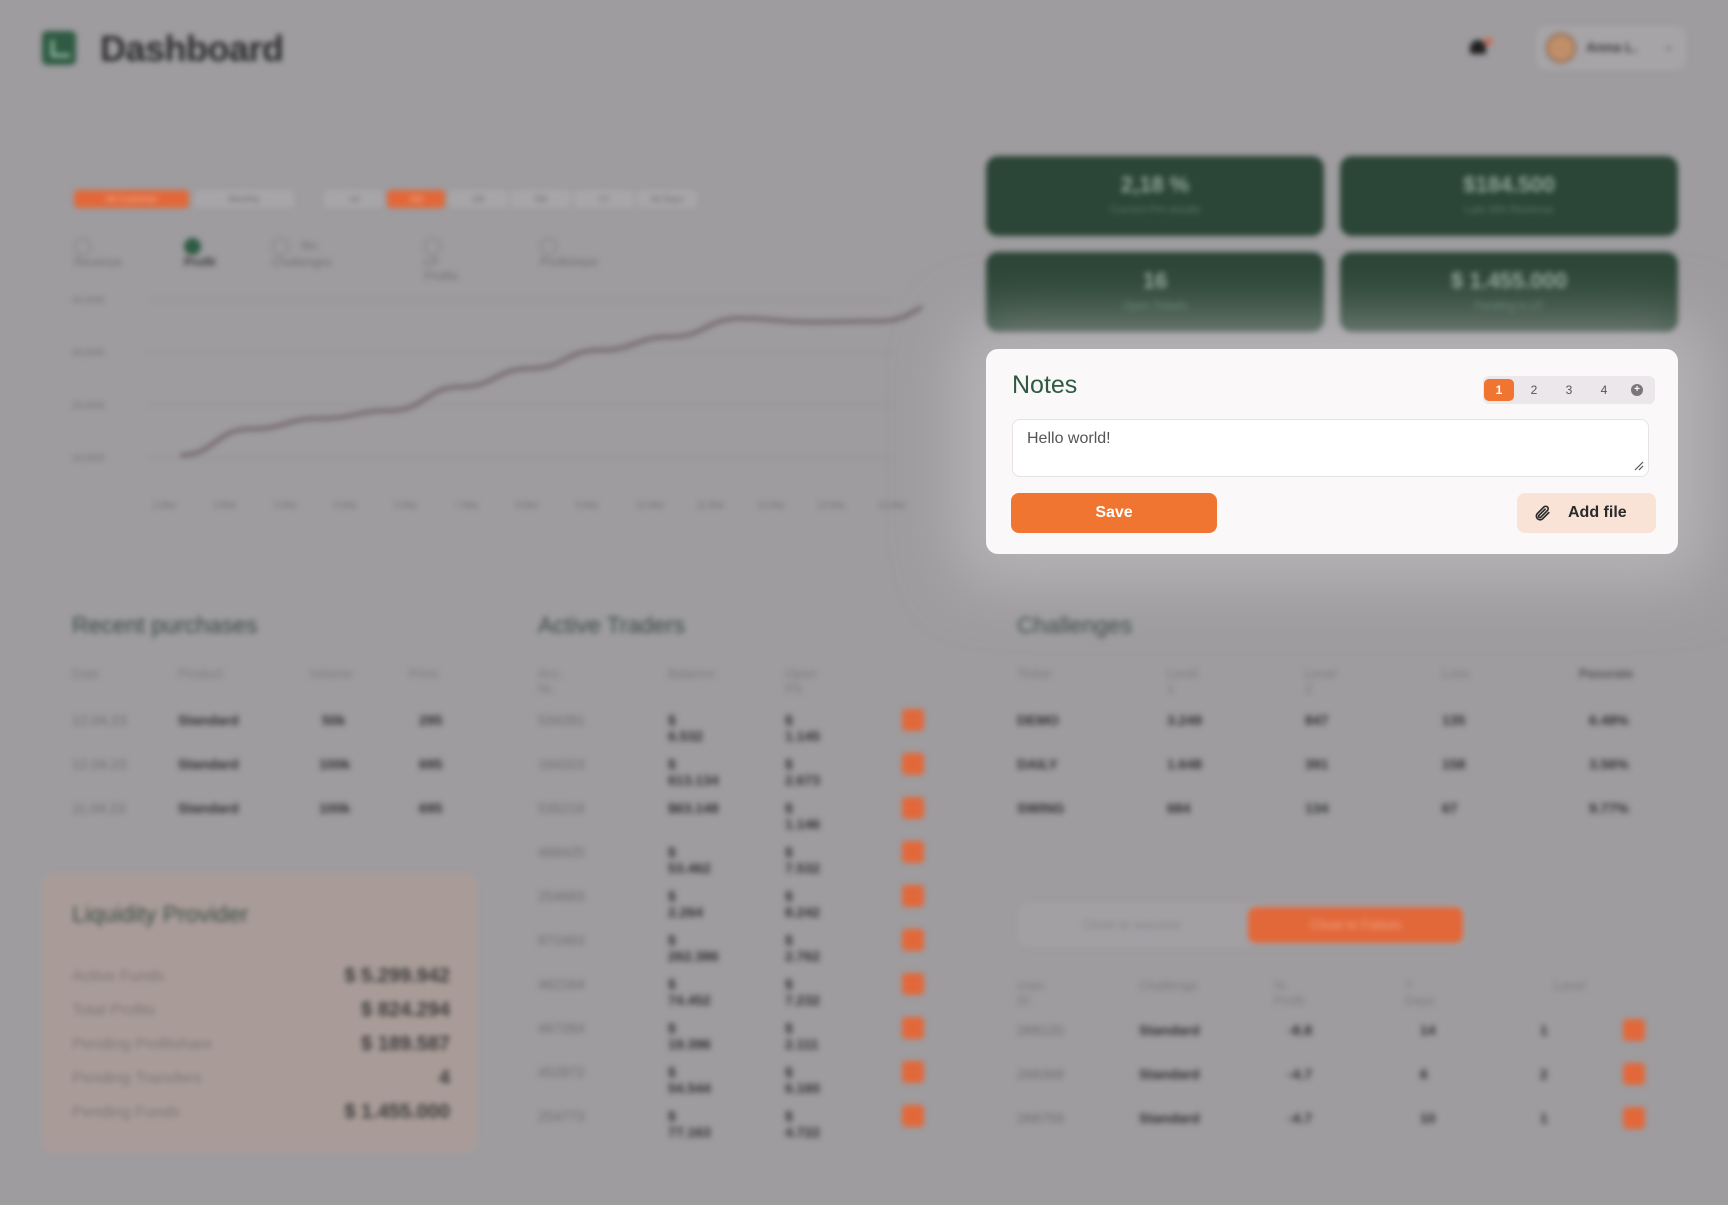  What do you see at coordinates (416, 199) in the screenshot?
I see `tab-1w: 1W` at bounding box center [416, 199].